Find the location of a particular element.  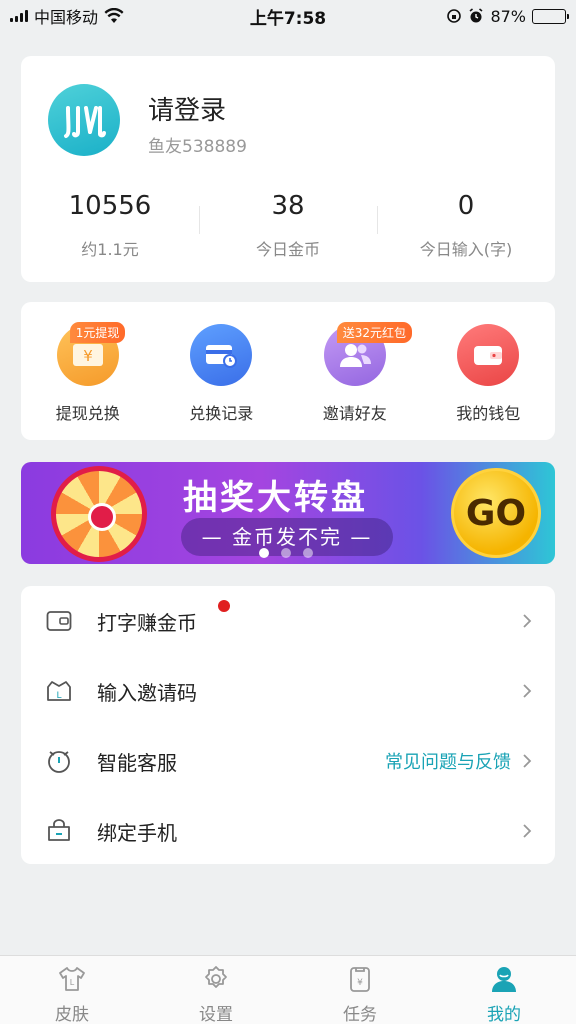

action-label: 兑换记录 is located at coordinates (221, 413).